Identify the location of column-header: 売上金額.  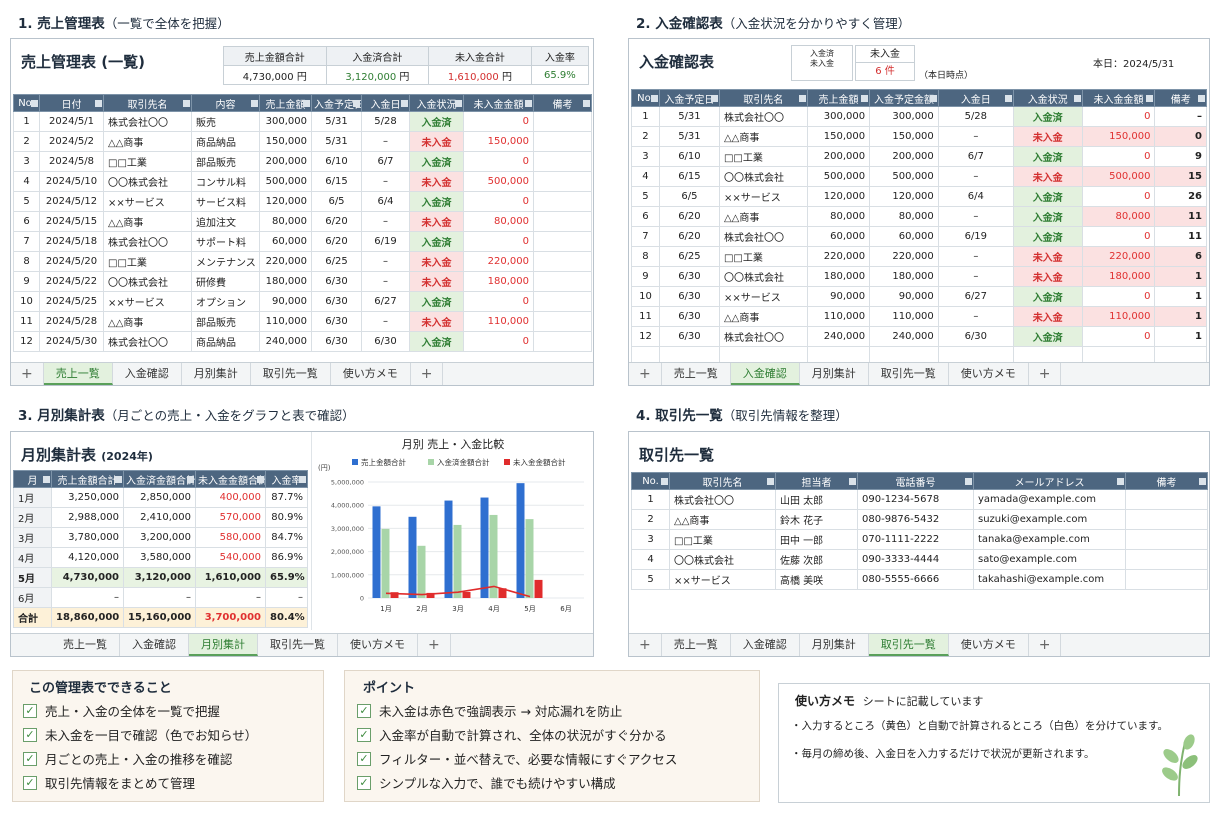
(838, 98).